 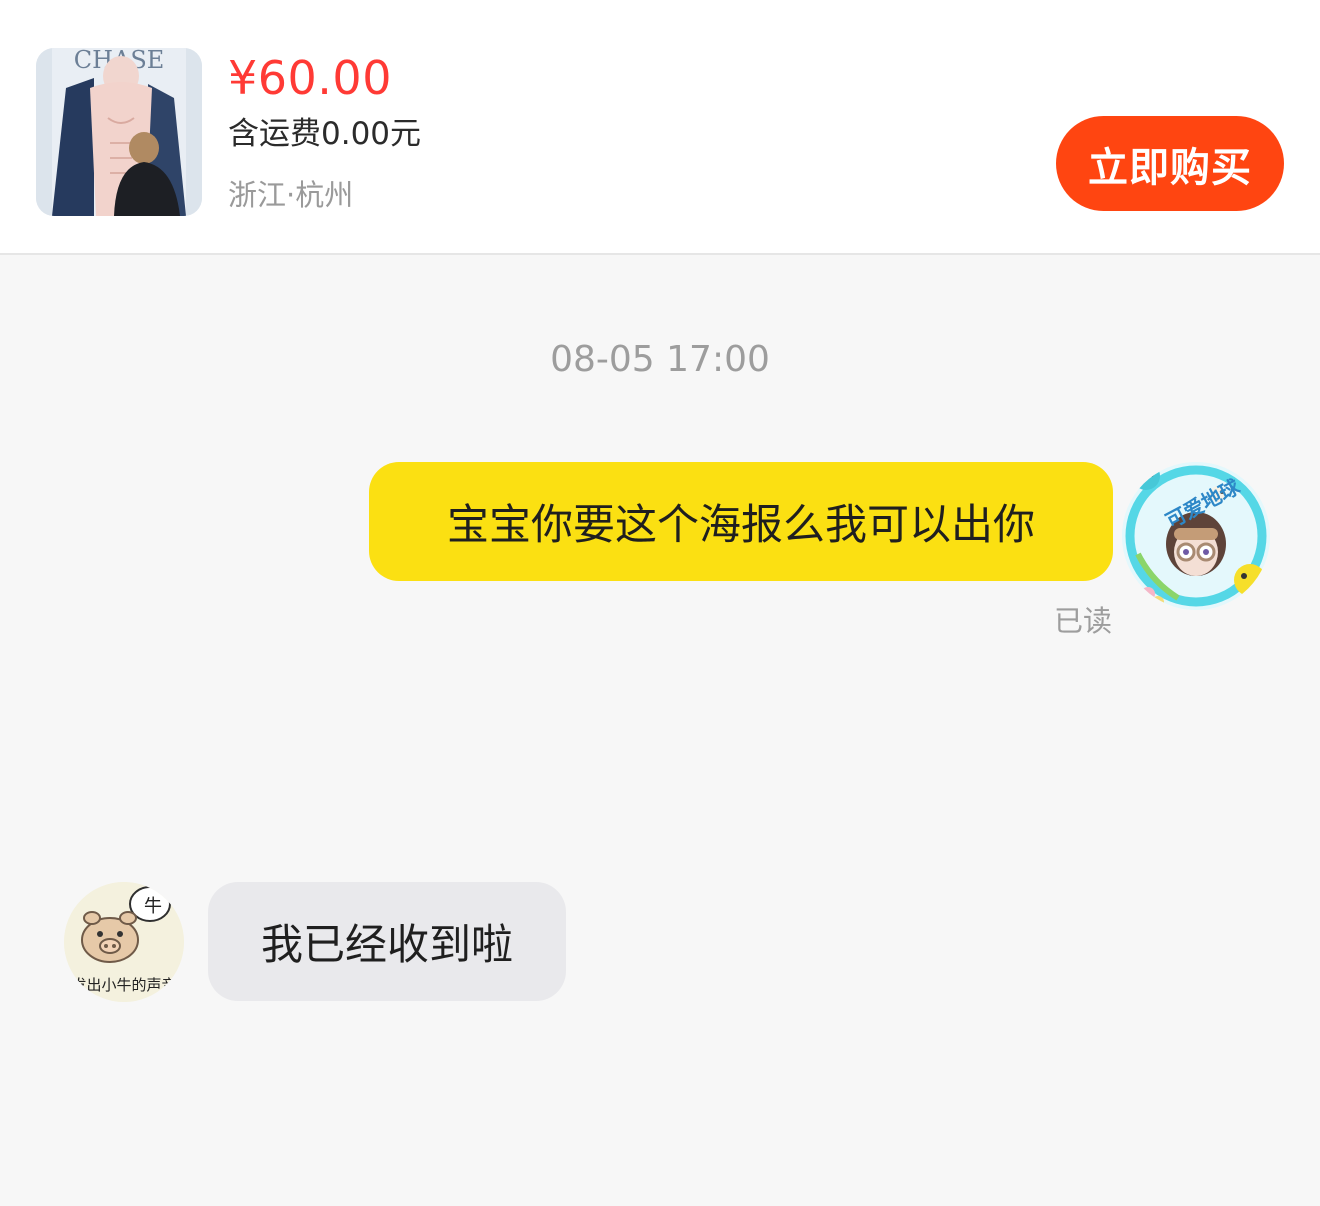 I want to click on incoming-message-bubble: 我已经收到啦, so click(x=387, y=941).